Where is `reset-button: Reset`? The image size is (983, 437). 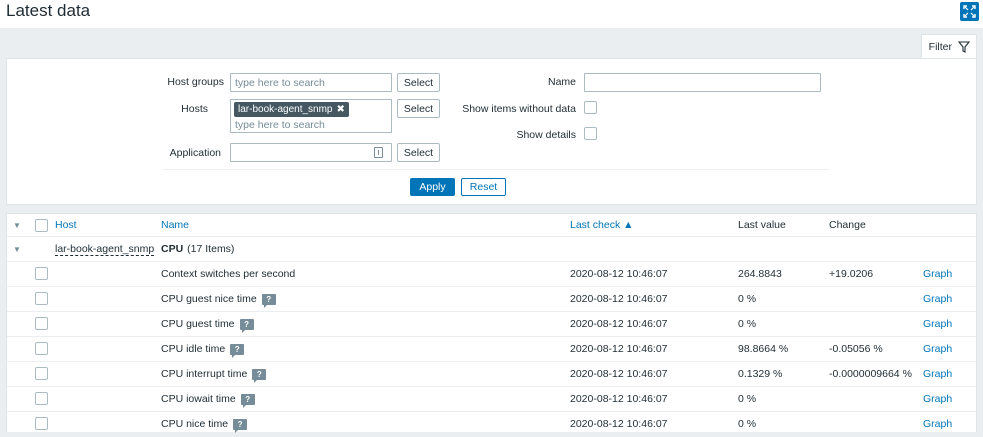 reset-button: Reset is located at coordinates (483, 187).